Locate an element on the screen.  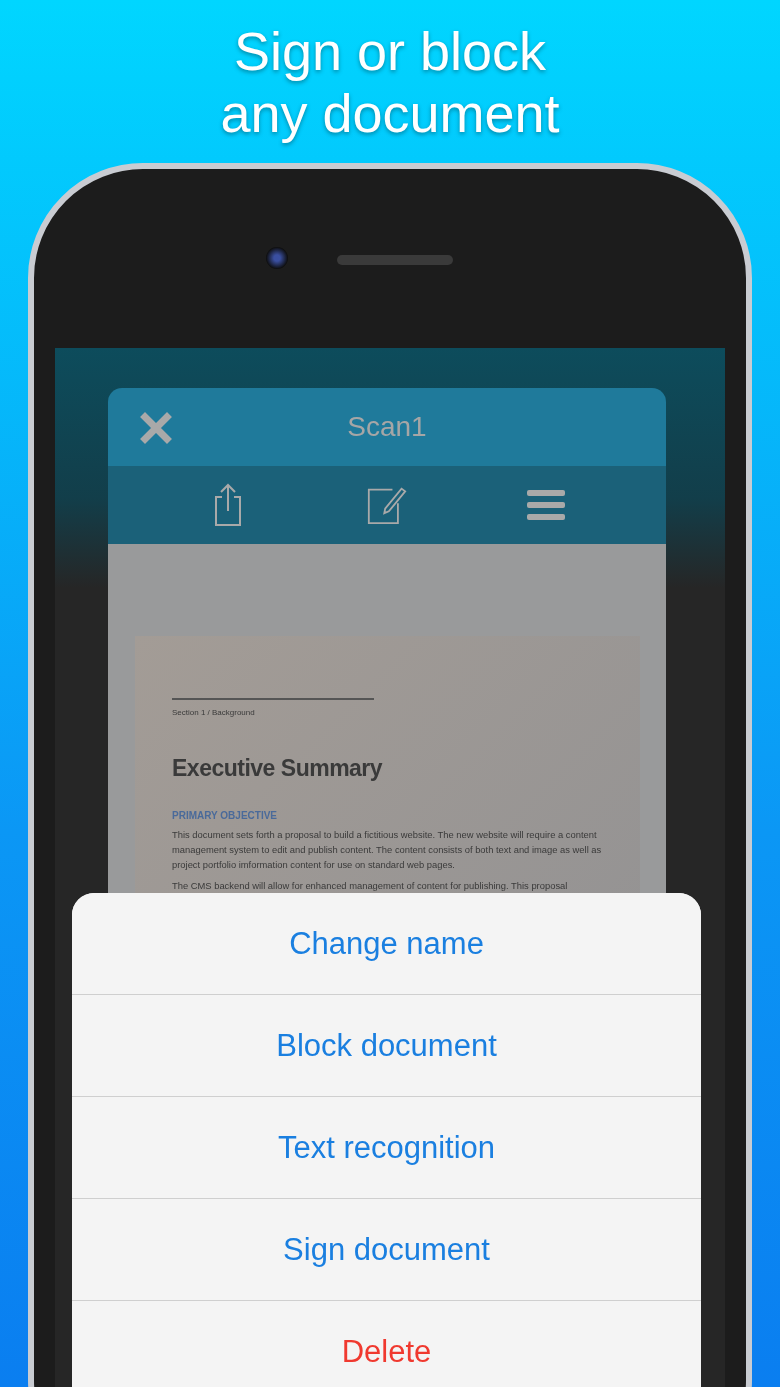
action-button: Change name is located at coordinates (386, 944).